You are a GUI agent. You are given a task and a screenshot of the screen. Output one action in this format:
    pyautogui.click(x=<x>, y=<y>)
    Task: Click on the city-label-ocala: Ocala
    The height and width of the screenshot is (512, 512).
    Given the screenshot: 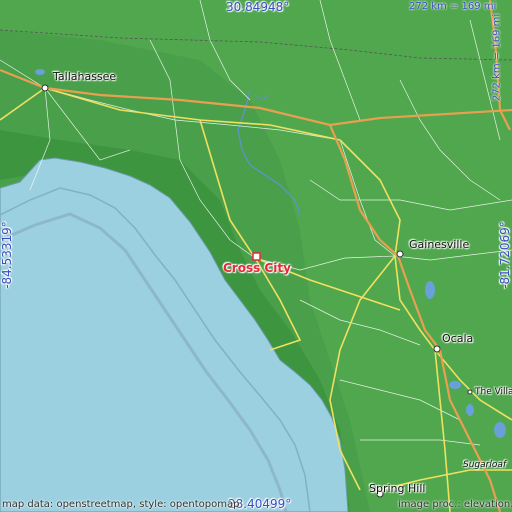 What is the action you would take?
    pyautogui.click(x=458, y=338)
    